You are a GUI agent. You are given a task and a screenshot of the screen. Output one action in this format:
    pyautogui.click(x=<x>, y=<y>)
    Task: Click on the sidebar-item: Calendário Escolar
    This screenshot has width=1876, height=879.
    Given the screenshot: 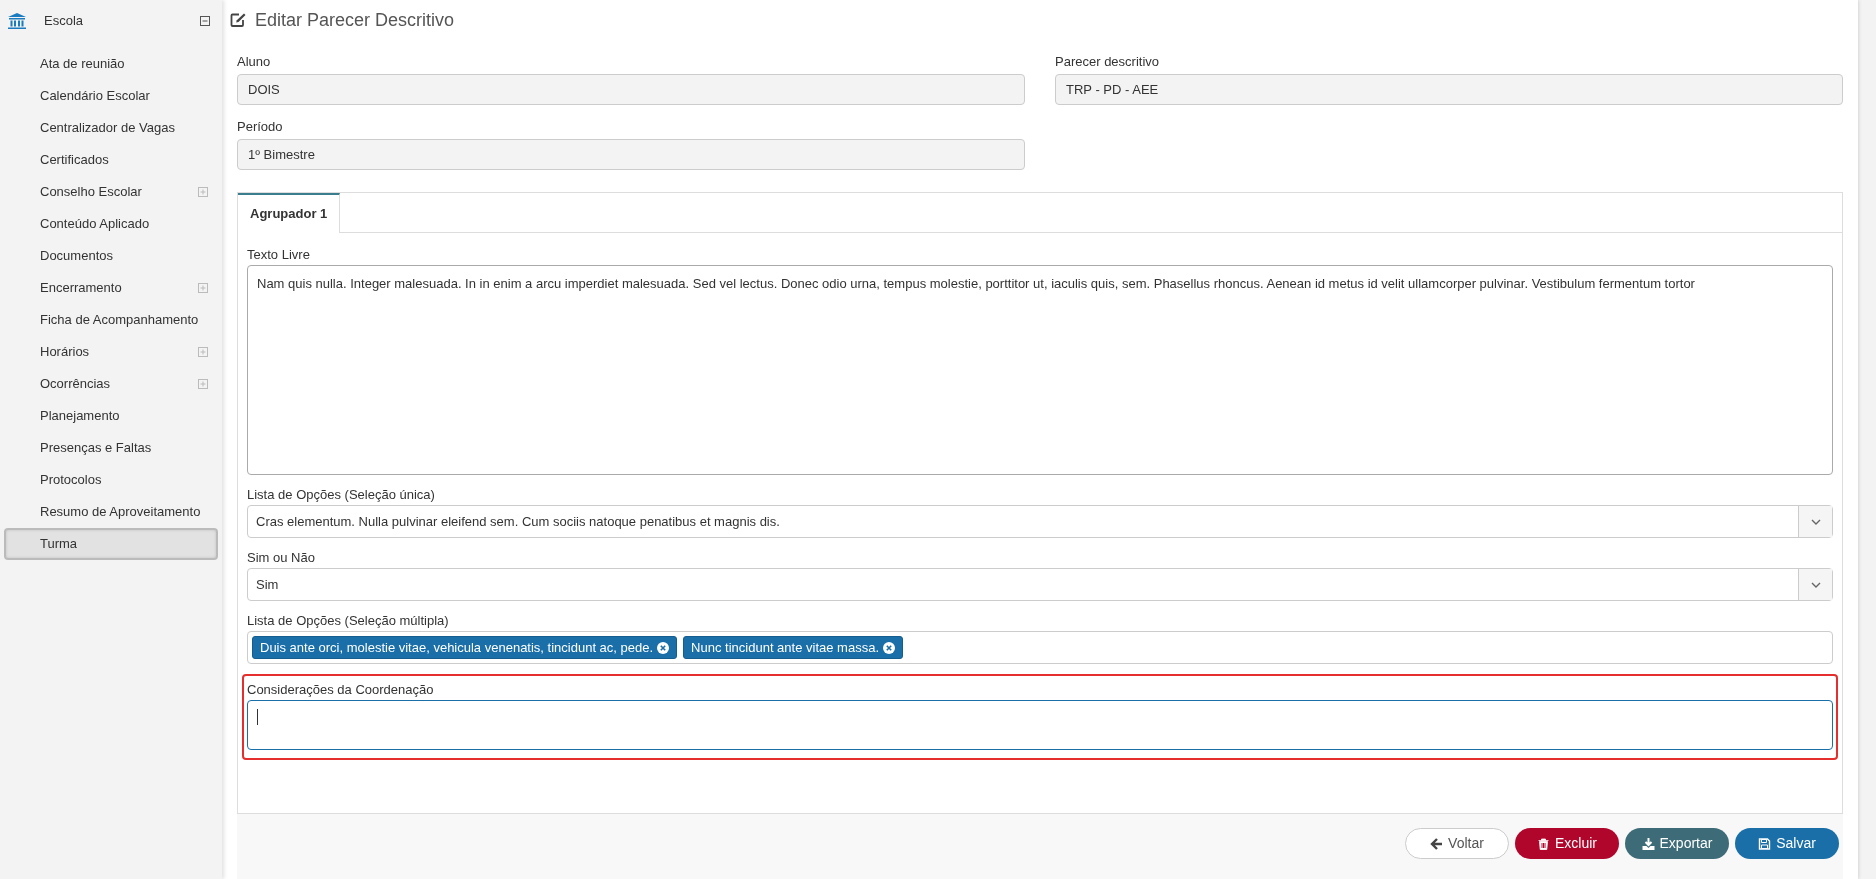 What is the action you would take?
    pyautogui.click(x=111, y=96)
    